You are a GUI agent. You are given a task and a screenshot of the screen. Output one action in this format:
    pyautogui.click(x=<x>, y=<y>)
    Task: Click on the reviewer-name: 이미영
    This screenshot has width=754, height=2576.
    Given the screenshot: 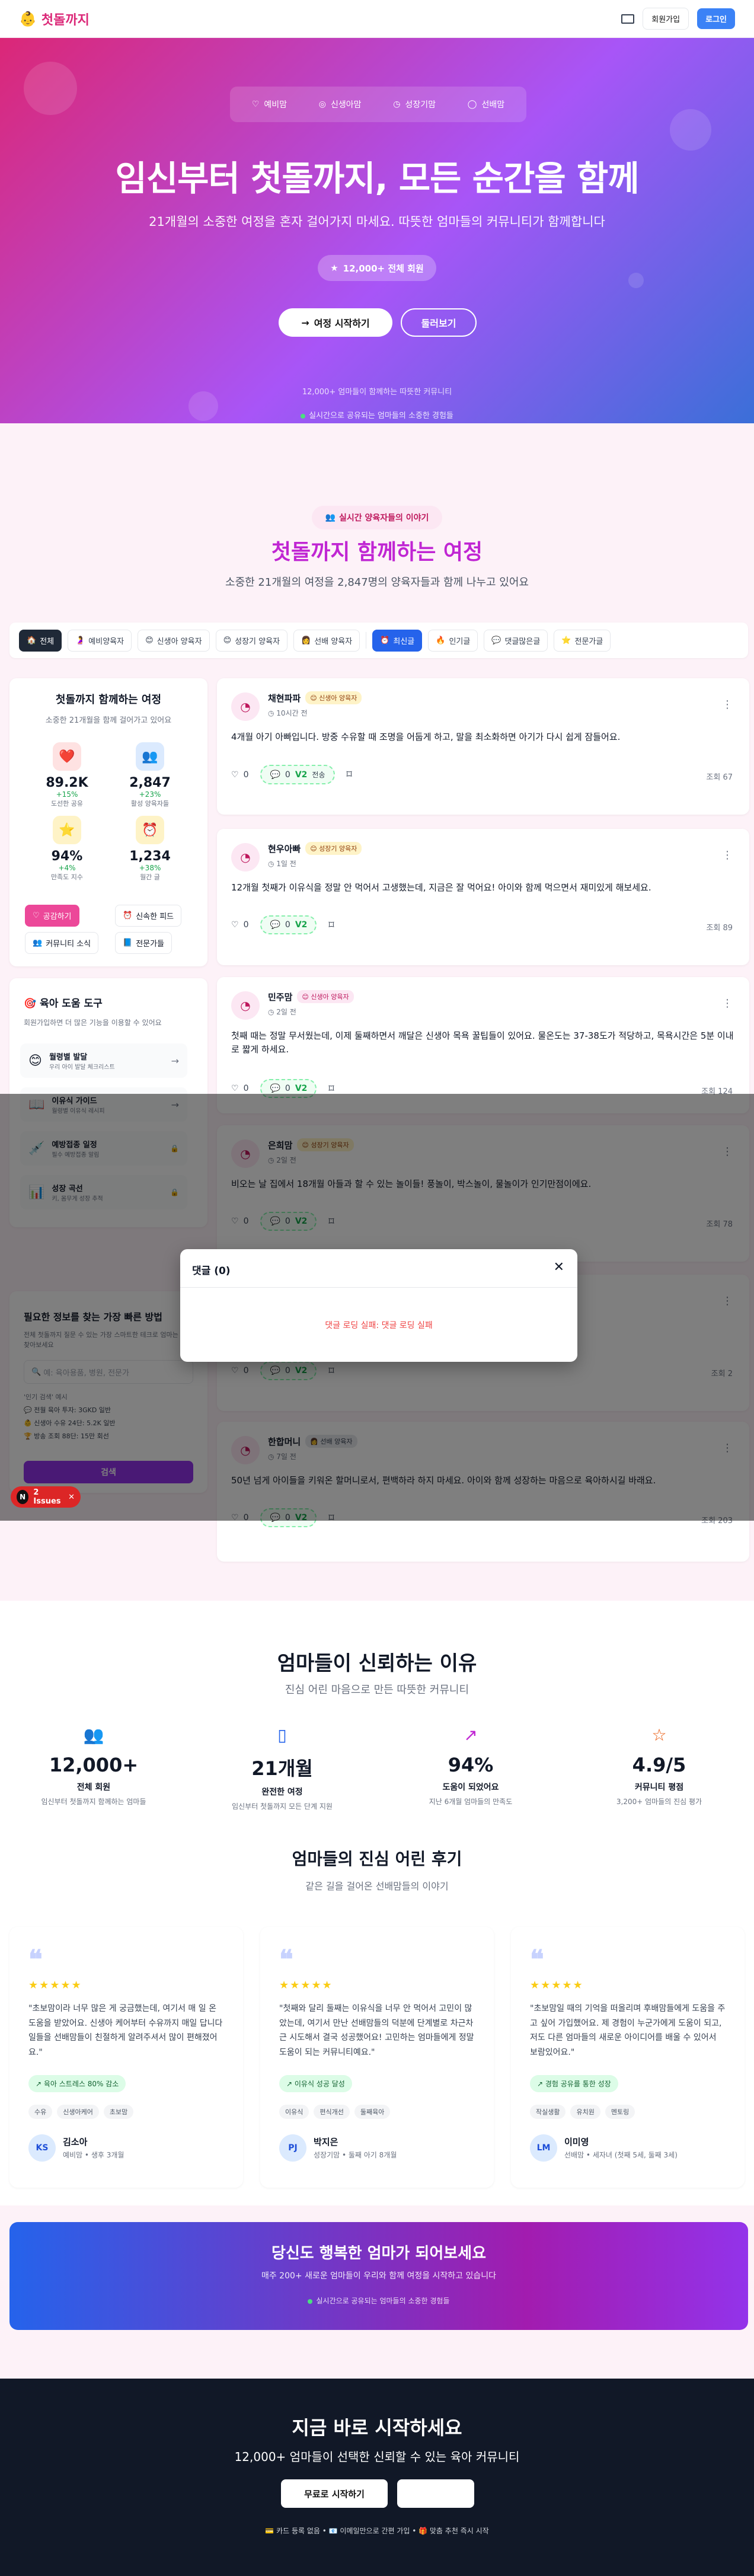 What is the action you would take?
    pyautogui.click(x=576, y=2142)
    